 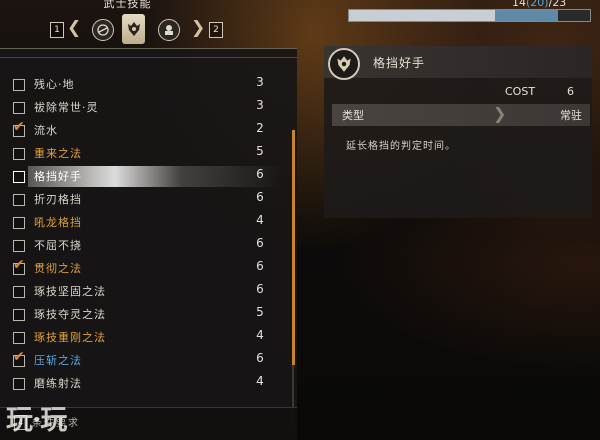 What do you see at coordinates (559, 4) in the screenshot?
I see `skill-points-max: 23` at bounding box center [559, 4].